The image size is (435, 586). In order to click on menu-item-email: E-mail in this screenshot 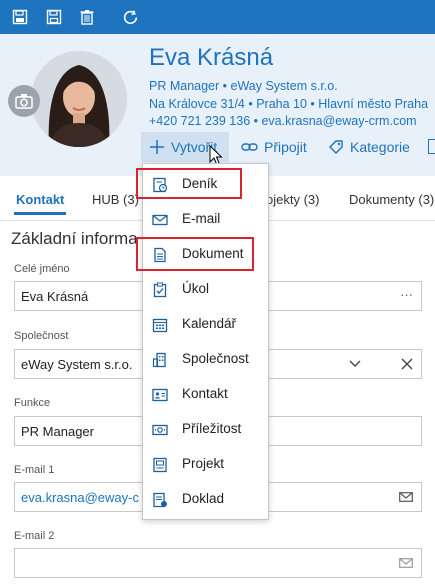, I will do `click(205, 219)`.